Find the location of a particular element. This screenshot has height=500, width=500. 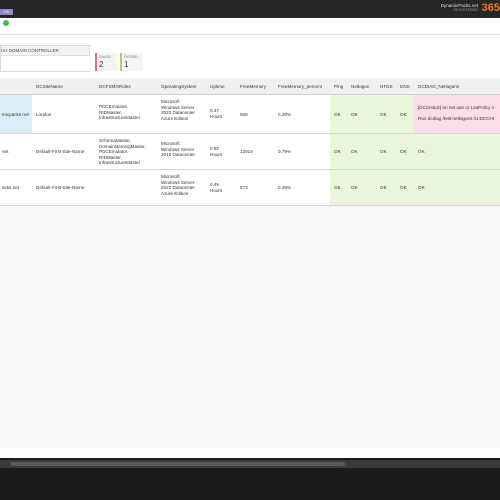

cell-free-memory-percent: 0.28% is located at coordinates (285, 114).